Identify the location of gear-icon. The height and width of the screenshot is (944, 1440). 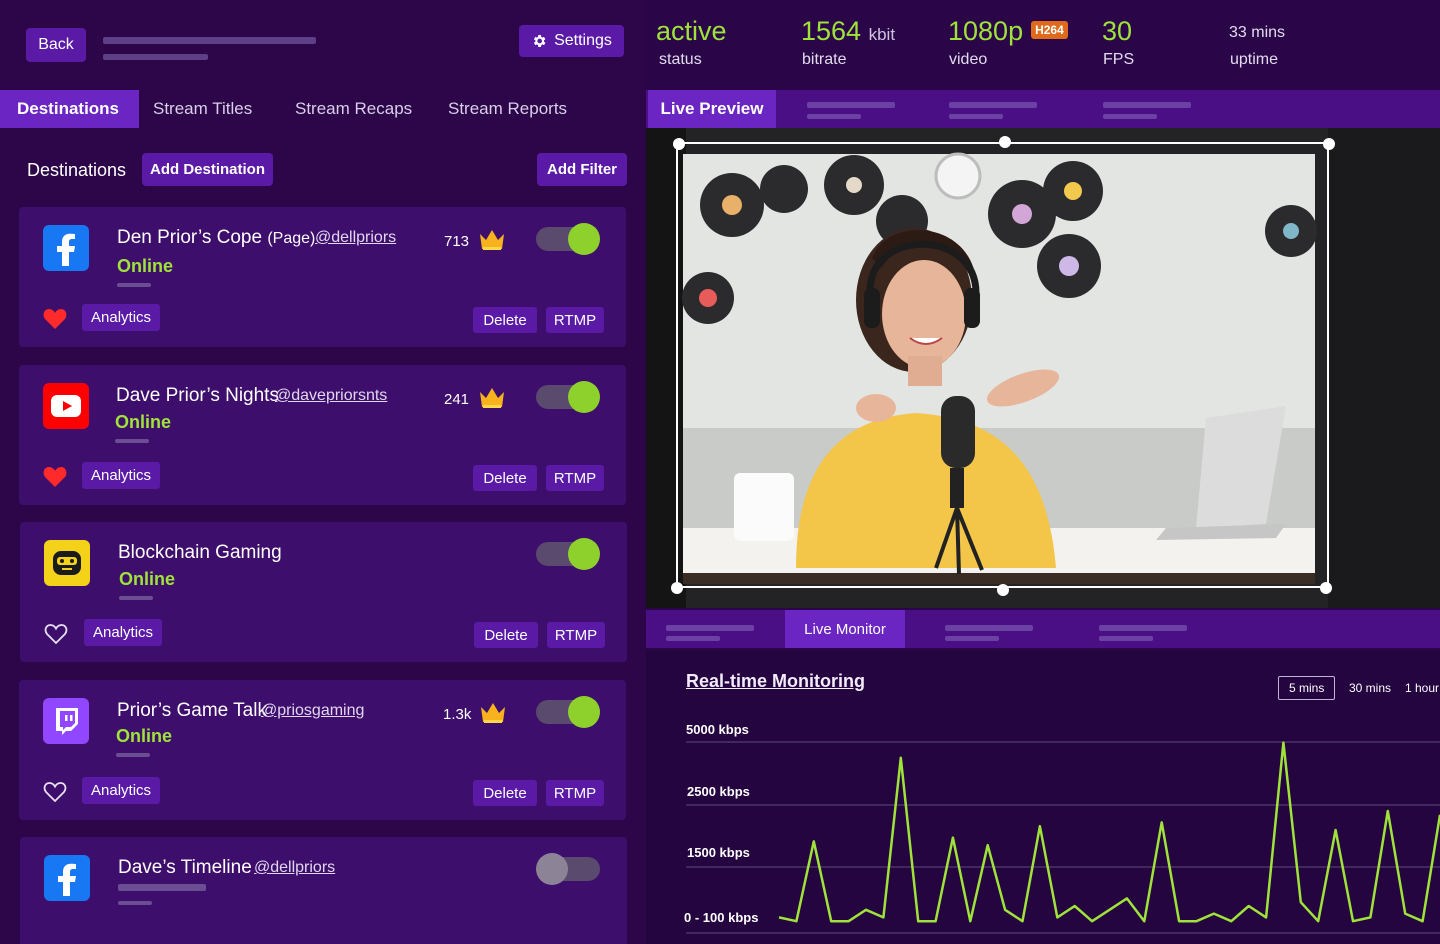
(540, 41).